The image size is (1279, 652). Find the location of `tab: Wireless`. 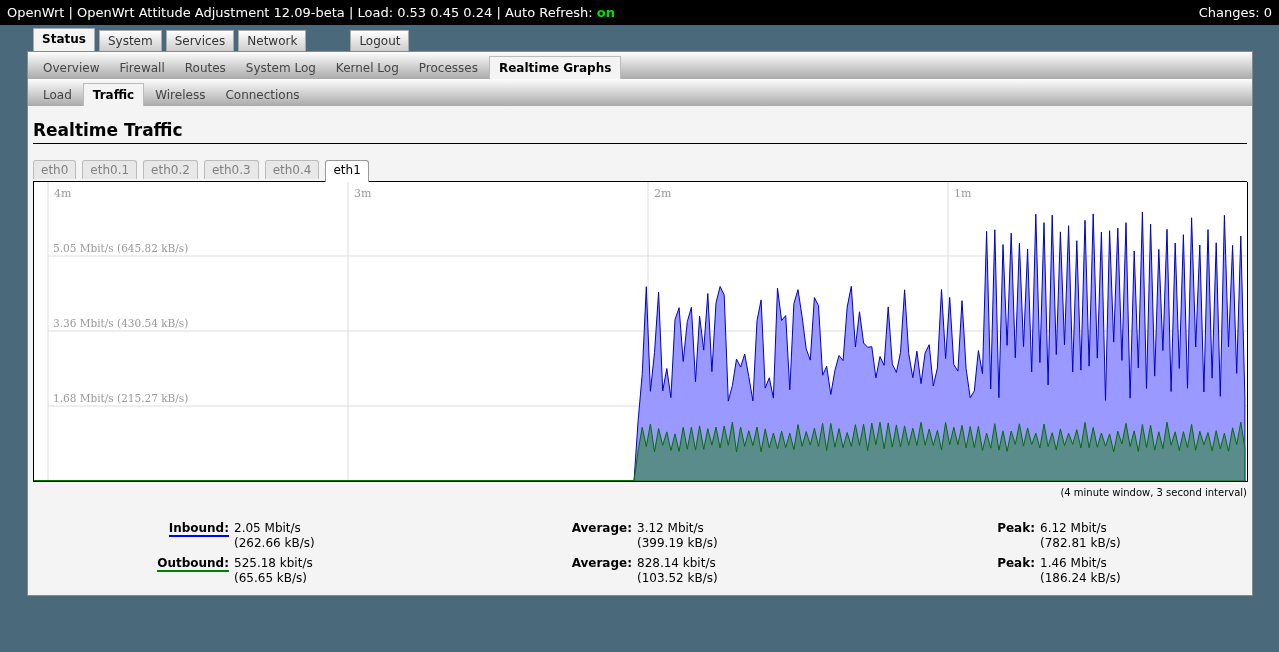

tab: Wireless is located at coordinates (180, 95).